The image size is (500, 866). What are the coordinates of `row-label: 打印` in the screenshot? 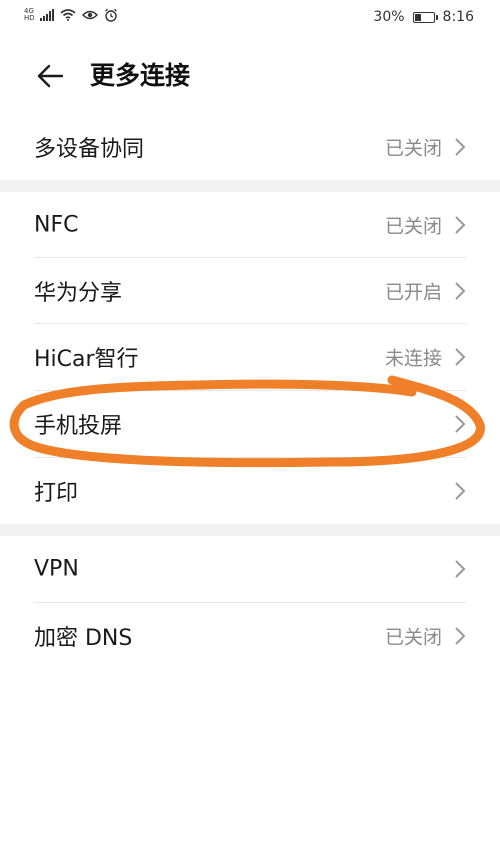 It's located at (56, 493).